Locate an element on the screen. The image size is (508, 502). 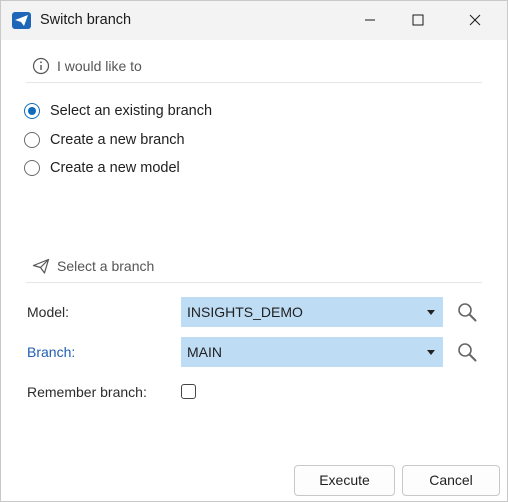
info-icon is located at coordinates (41, 68).